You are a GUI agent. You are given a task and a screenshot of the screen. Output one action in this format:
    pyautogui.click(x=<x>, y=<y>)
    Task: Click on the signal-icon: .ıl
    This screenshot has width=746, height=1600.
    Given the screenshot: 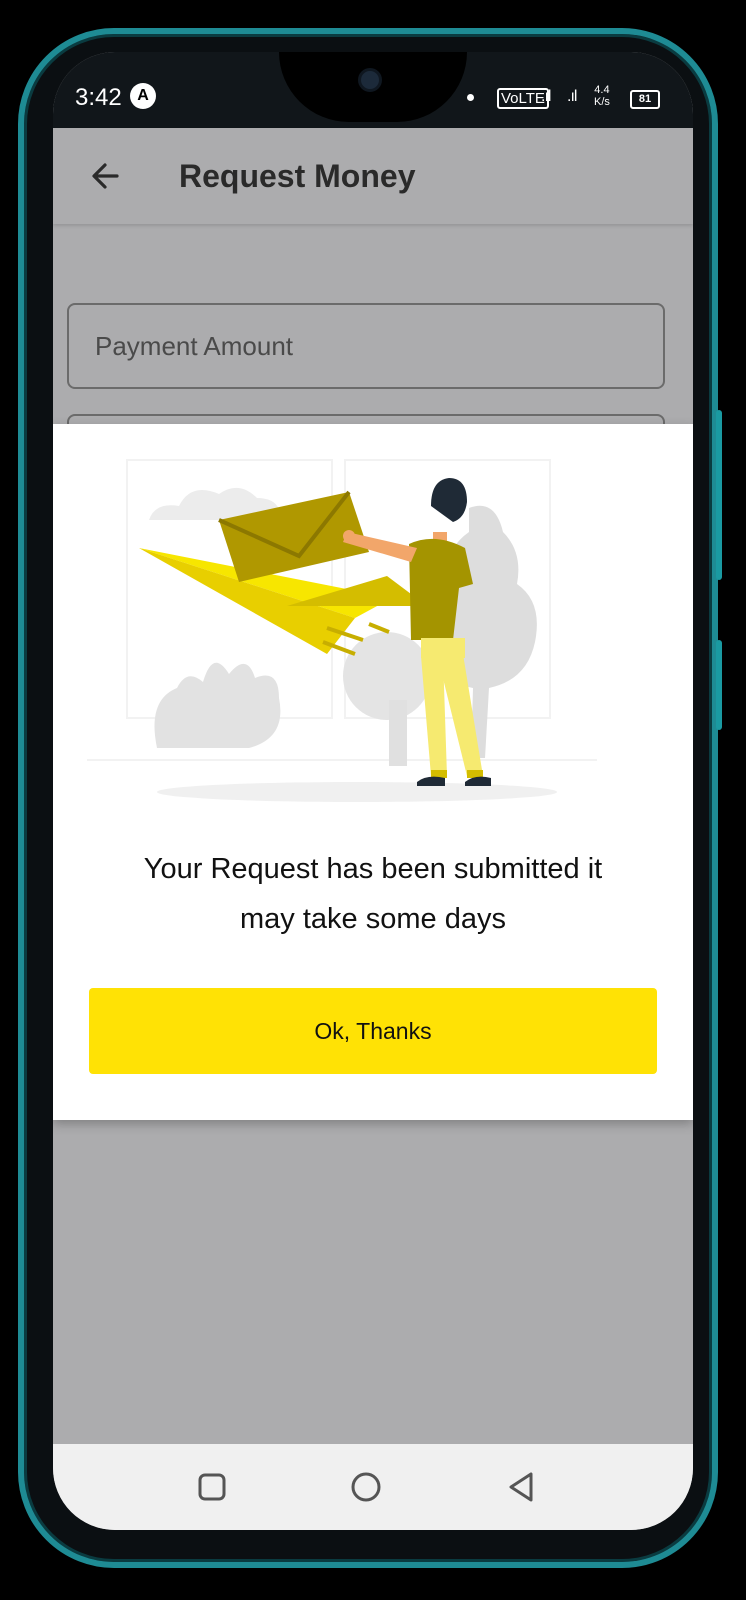 What is the action you would take?
    pyautogui.click(x=546, y=96)
    